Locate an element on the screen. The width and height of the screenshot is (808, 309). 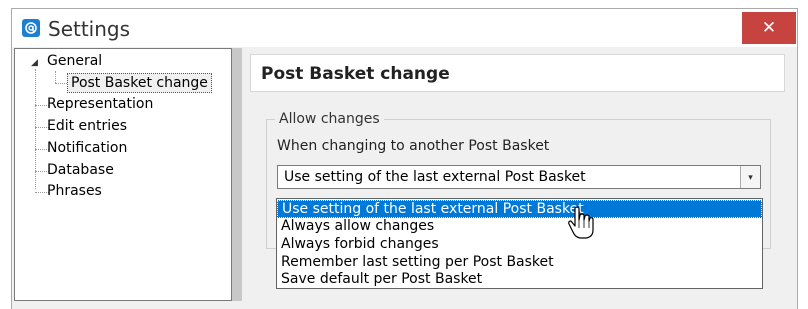
tree-item-notification: Notification is located at coordinates (87, 148).